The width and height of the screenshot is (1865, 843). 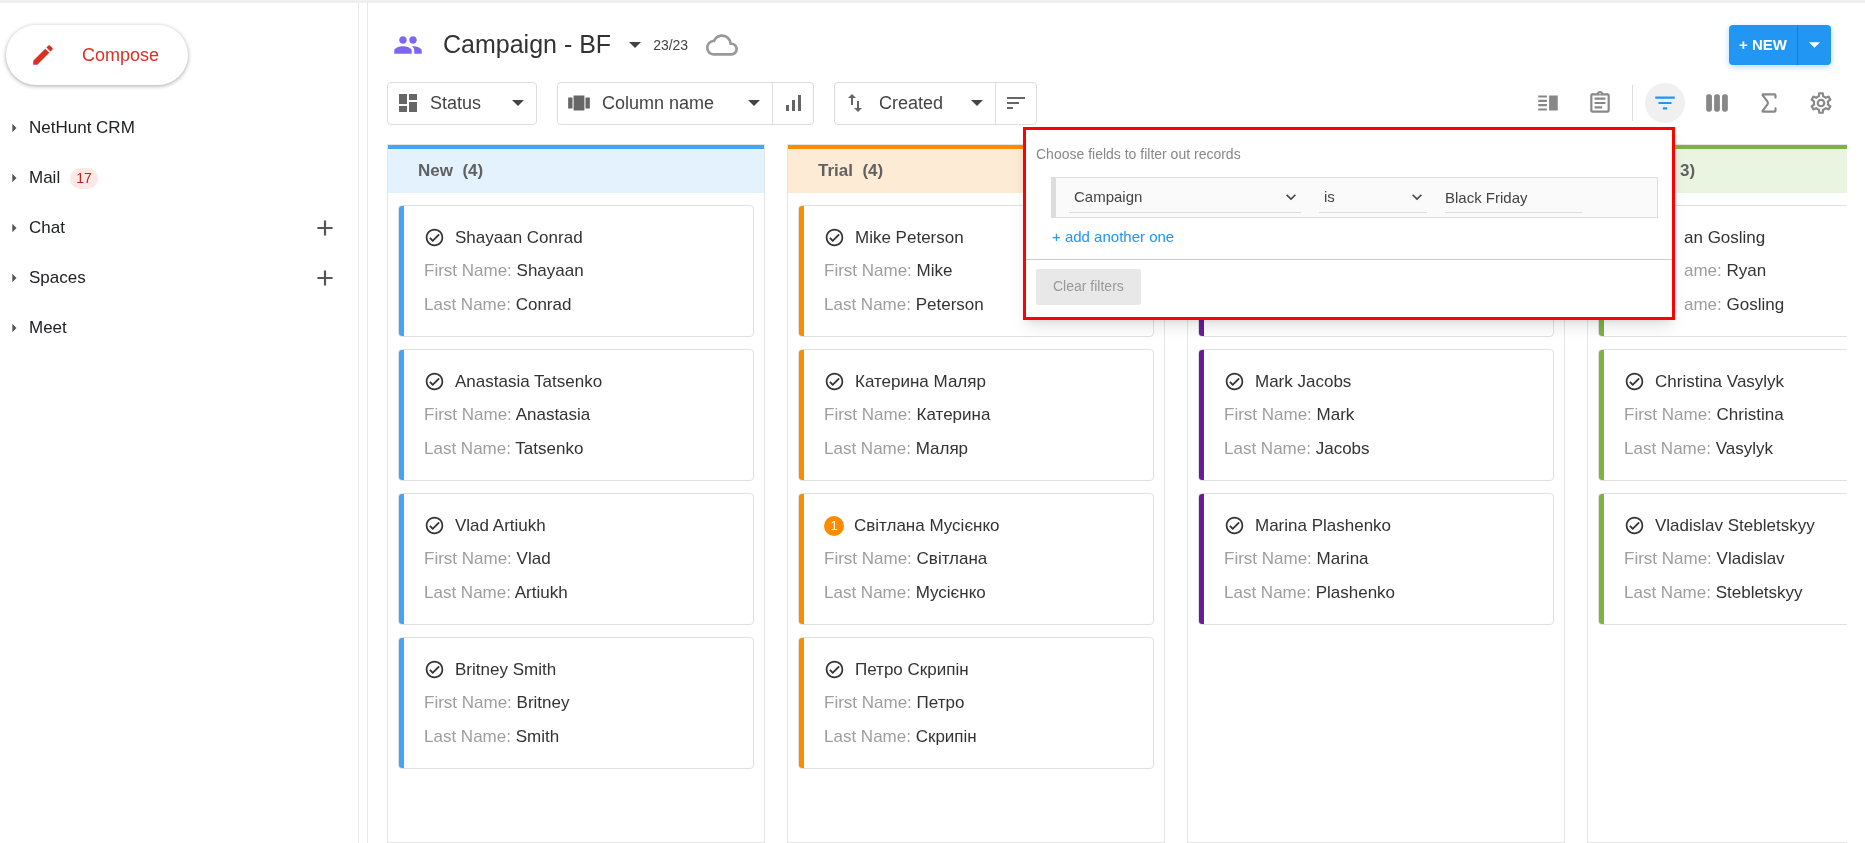 I want to click on record-card: Vlad Artiukh First Name: Vlad Last Name: Artiukh, so click(x=576, y=559).